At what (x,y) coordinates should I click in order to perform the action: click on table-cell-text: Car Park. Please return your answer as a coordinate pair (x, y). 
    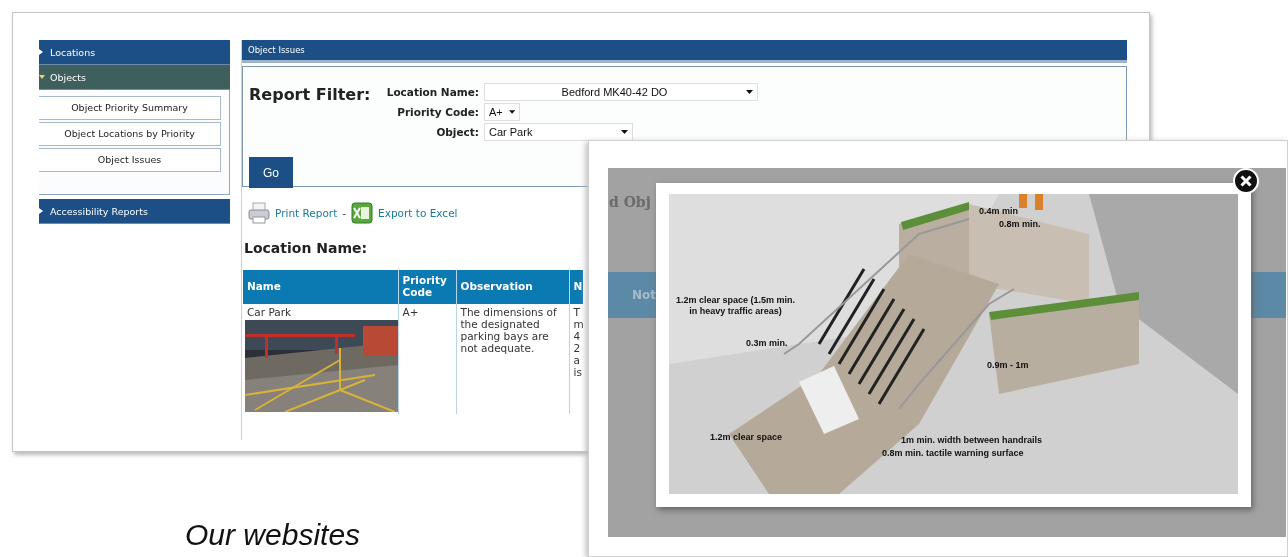
    Looking at the image, I should click on (270, 312).